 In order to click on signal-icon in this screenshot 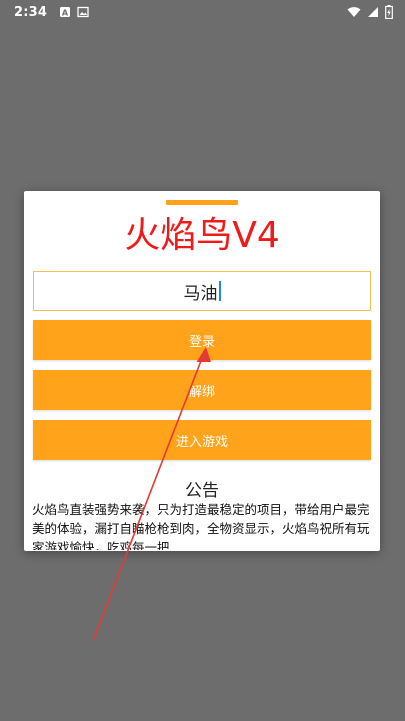, I will do `click(373, 12)`.